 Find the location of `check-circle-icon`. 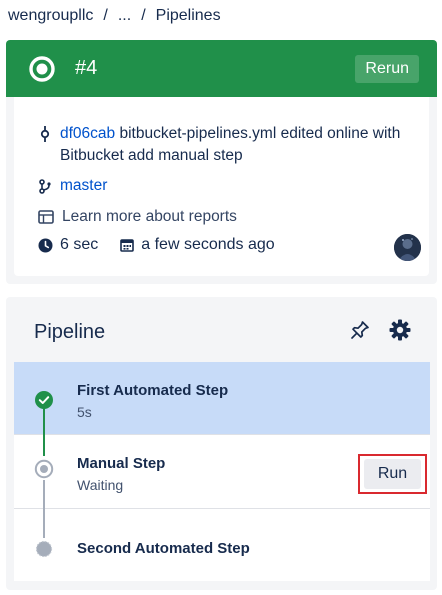

check-circle-icon is located at coordinates (44, 400).